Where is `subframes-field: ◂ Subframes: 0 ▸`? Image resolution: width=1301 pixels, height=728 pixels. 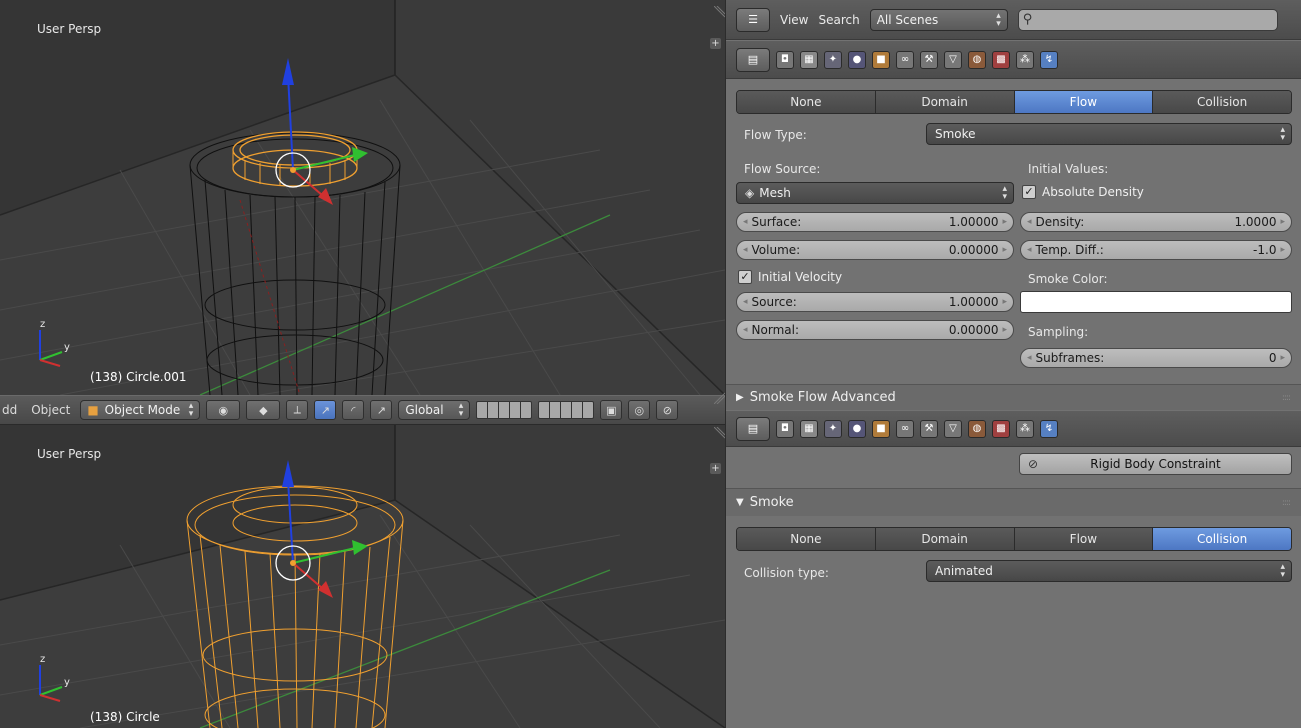 subframes-field: ◂ Subframes: 0 ▸ is located at coordinates (1156, 358).